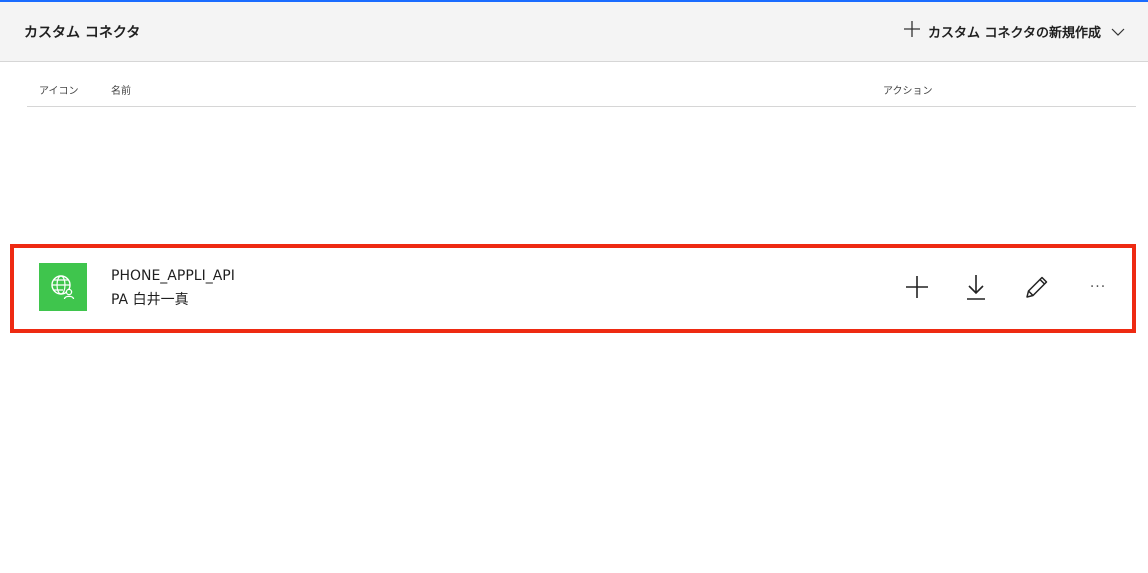  I want to click on new-custom-connector-button: カスタム コネクタの新規作成, so click(1014, 31).